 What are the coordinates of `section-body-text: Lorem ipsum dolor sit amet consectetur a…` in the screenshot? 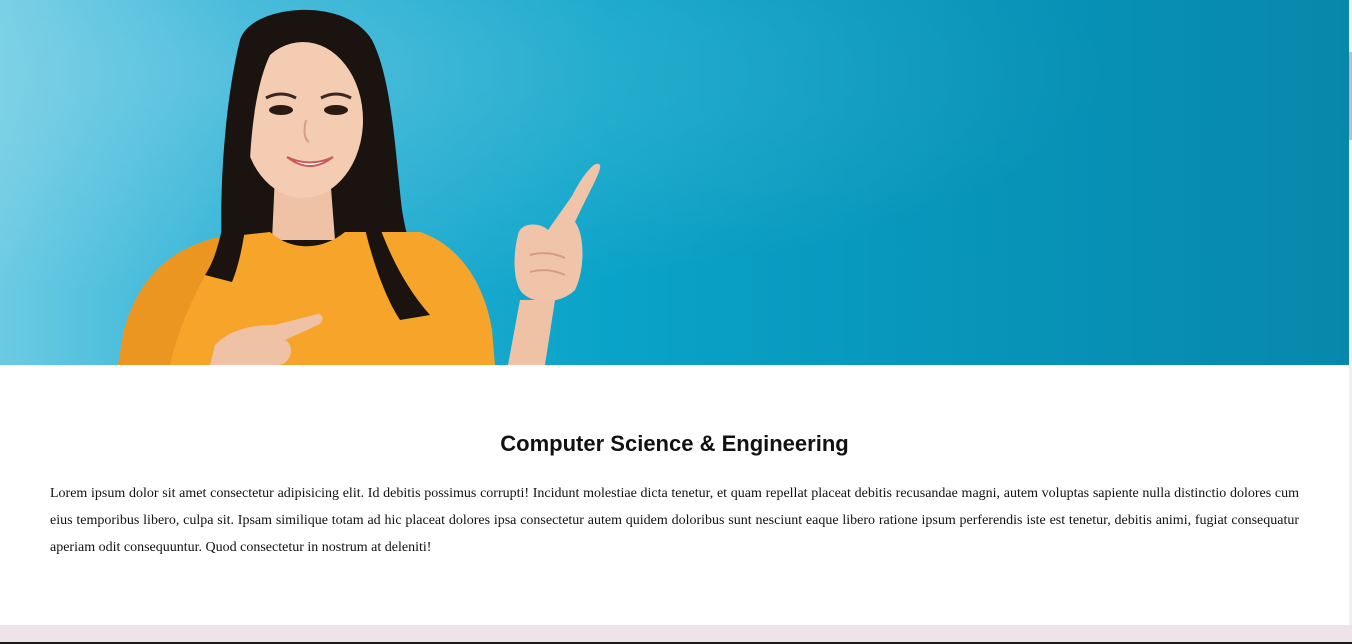 It's located at (674, 520).